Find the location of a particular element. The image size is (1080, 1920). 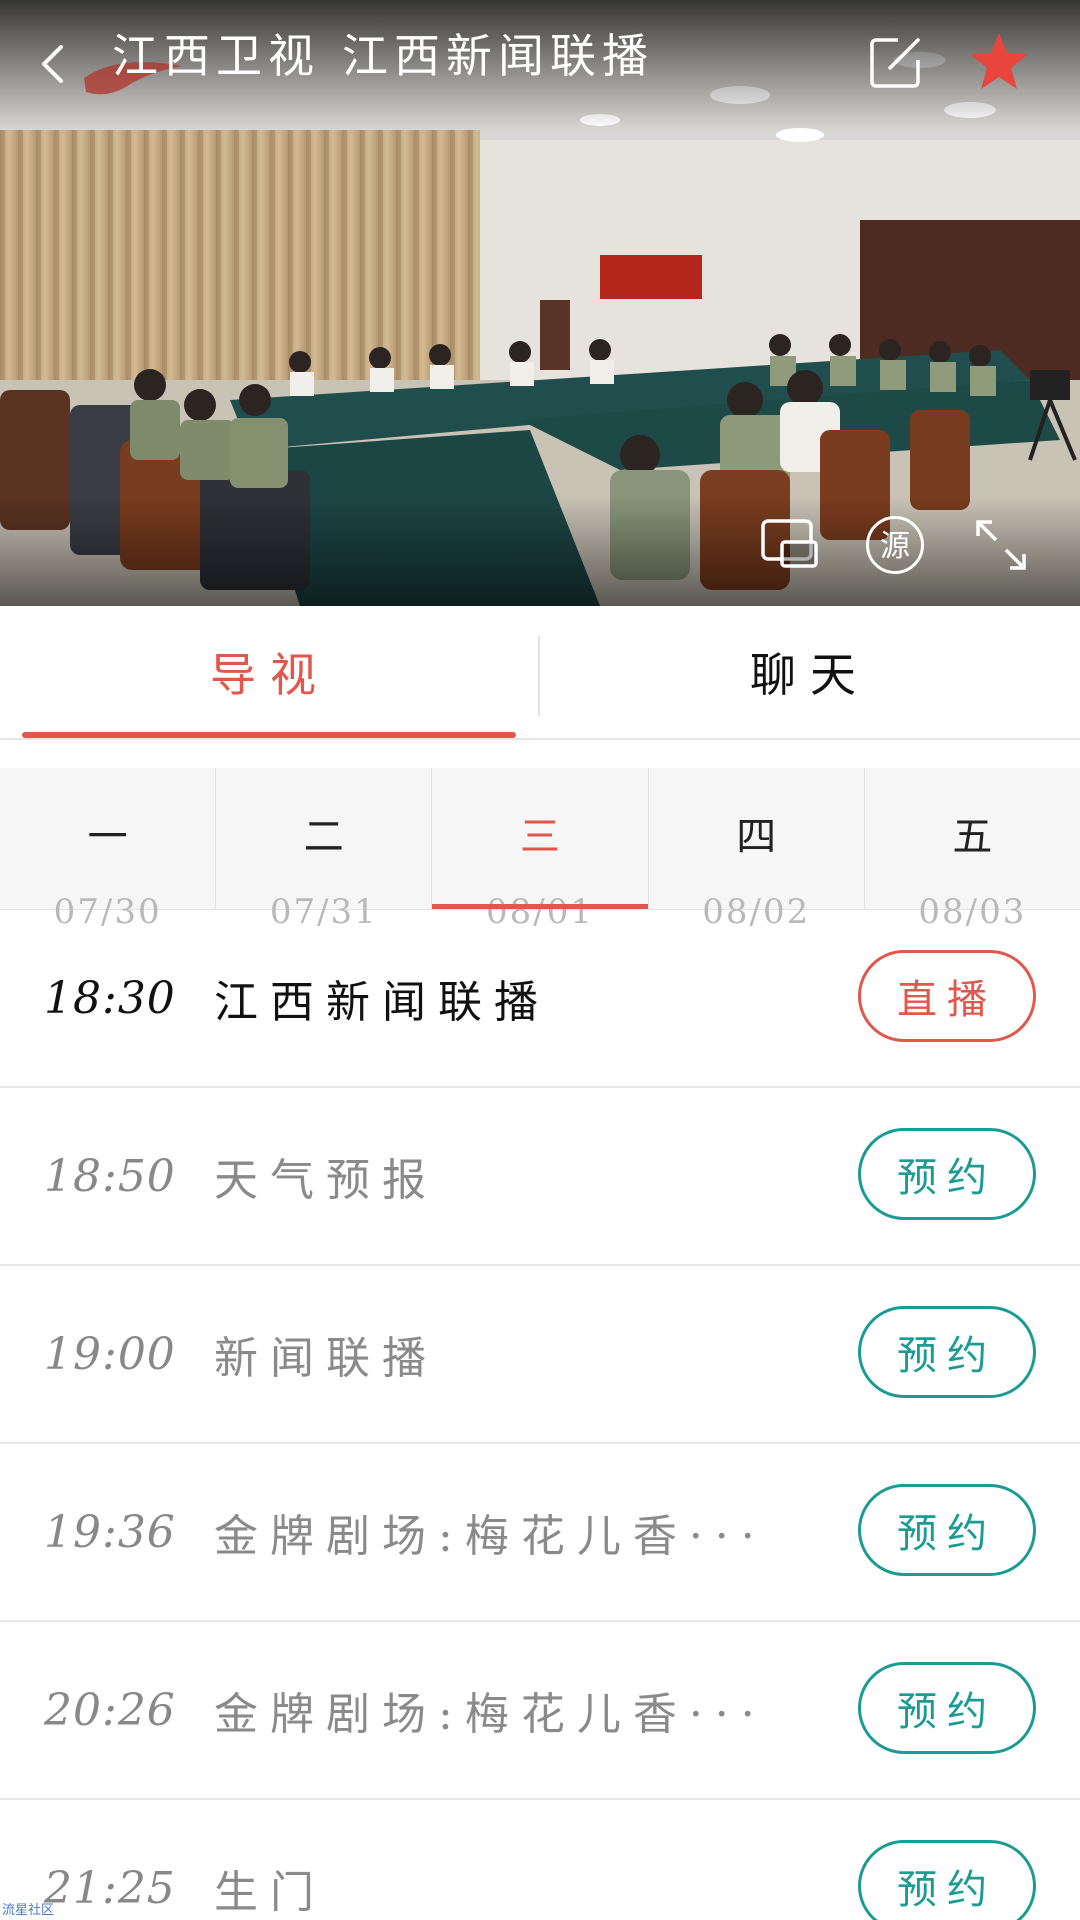

program-row: 18:30 江西新闻联播 直播 is located at coordinates (540, 999).